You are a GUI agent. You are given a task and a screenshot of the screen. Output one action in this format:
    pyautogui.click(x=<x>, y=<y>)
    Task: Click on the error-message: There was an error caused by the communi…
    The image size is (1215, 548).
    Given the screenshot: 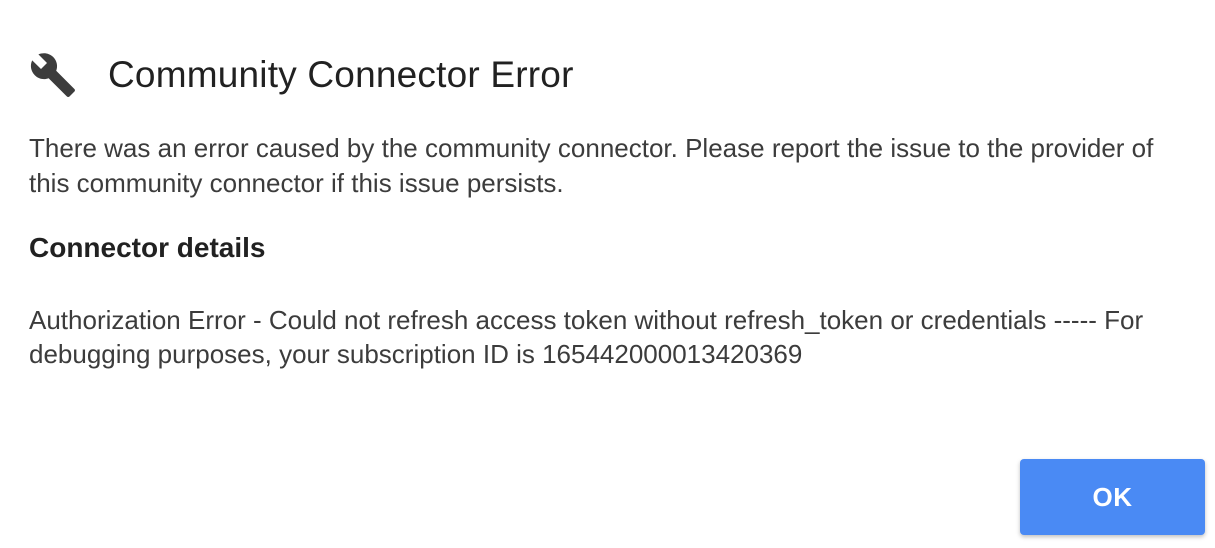 What is the action you would take?
    pyautogui.click(x=591, y=165)
    